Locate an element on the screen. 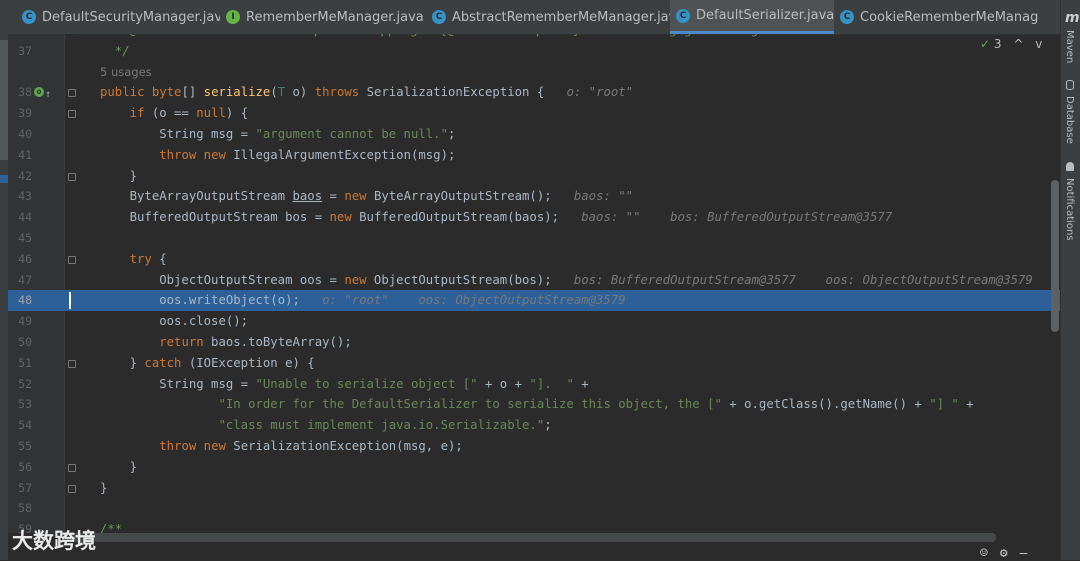 The height and width of the screenshot is (561, 1080). tab-cookieremembermemanag: C CookieRememberMeManag is located at coordinates (947, 17).